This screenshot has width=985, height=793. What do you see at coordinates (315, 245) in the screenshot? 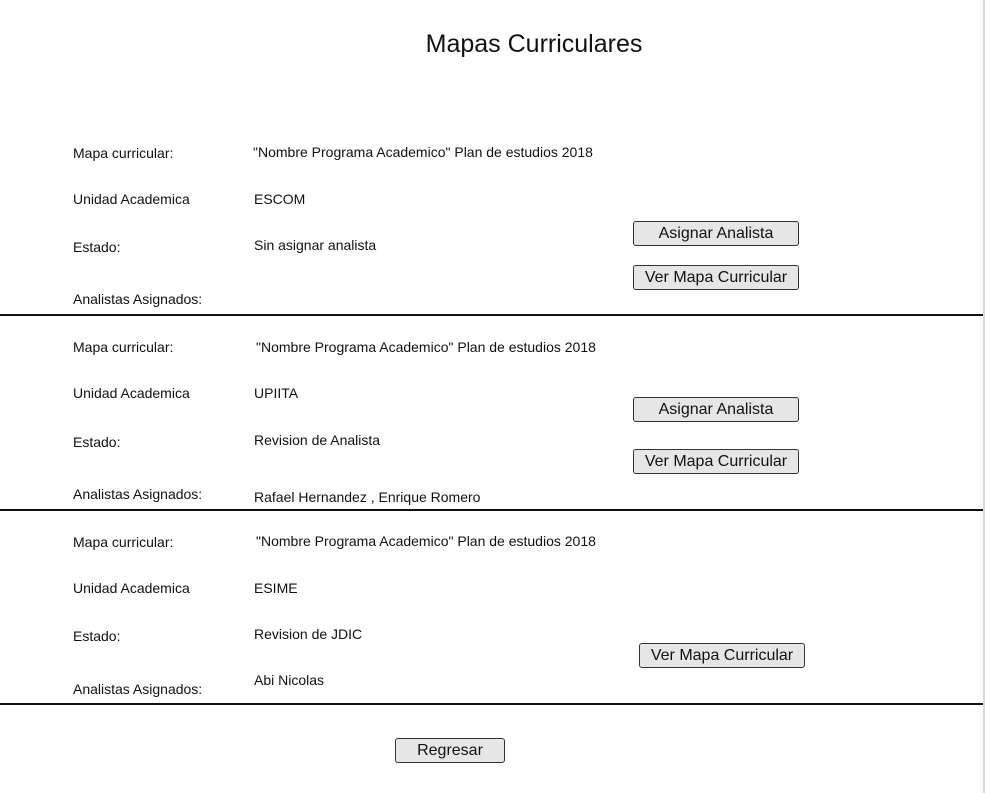
I see `estado-value: Sin asignar analista` at bounding box center [315, 245].